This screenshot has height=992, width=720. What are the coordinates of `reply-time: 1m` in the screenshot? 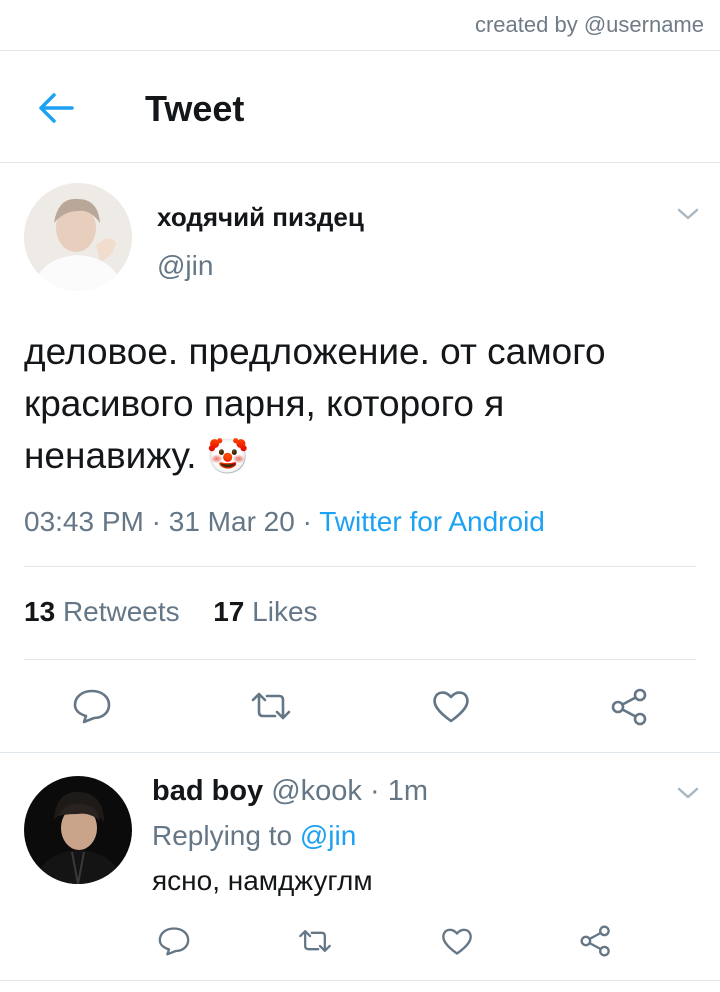 It's located at (408, 791).